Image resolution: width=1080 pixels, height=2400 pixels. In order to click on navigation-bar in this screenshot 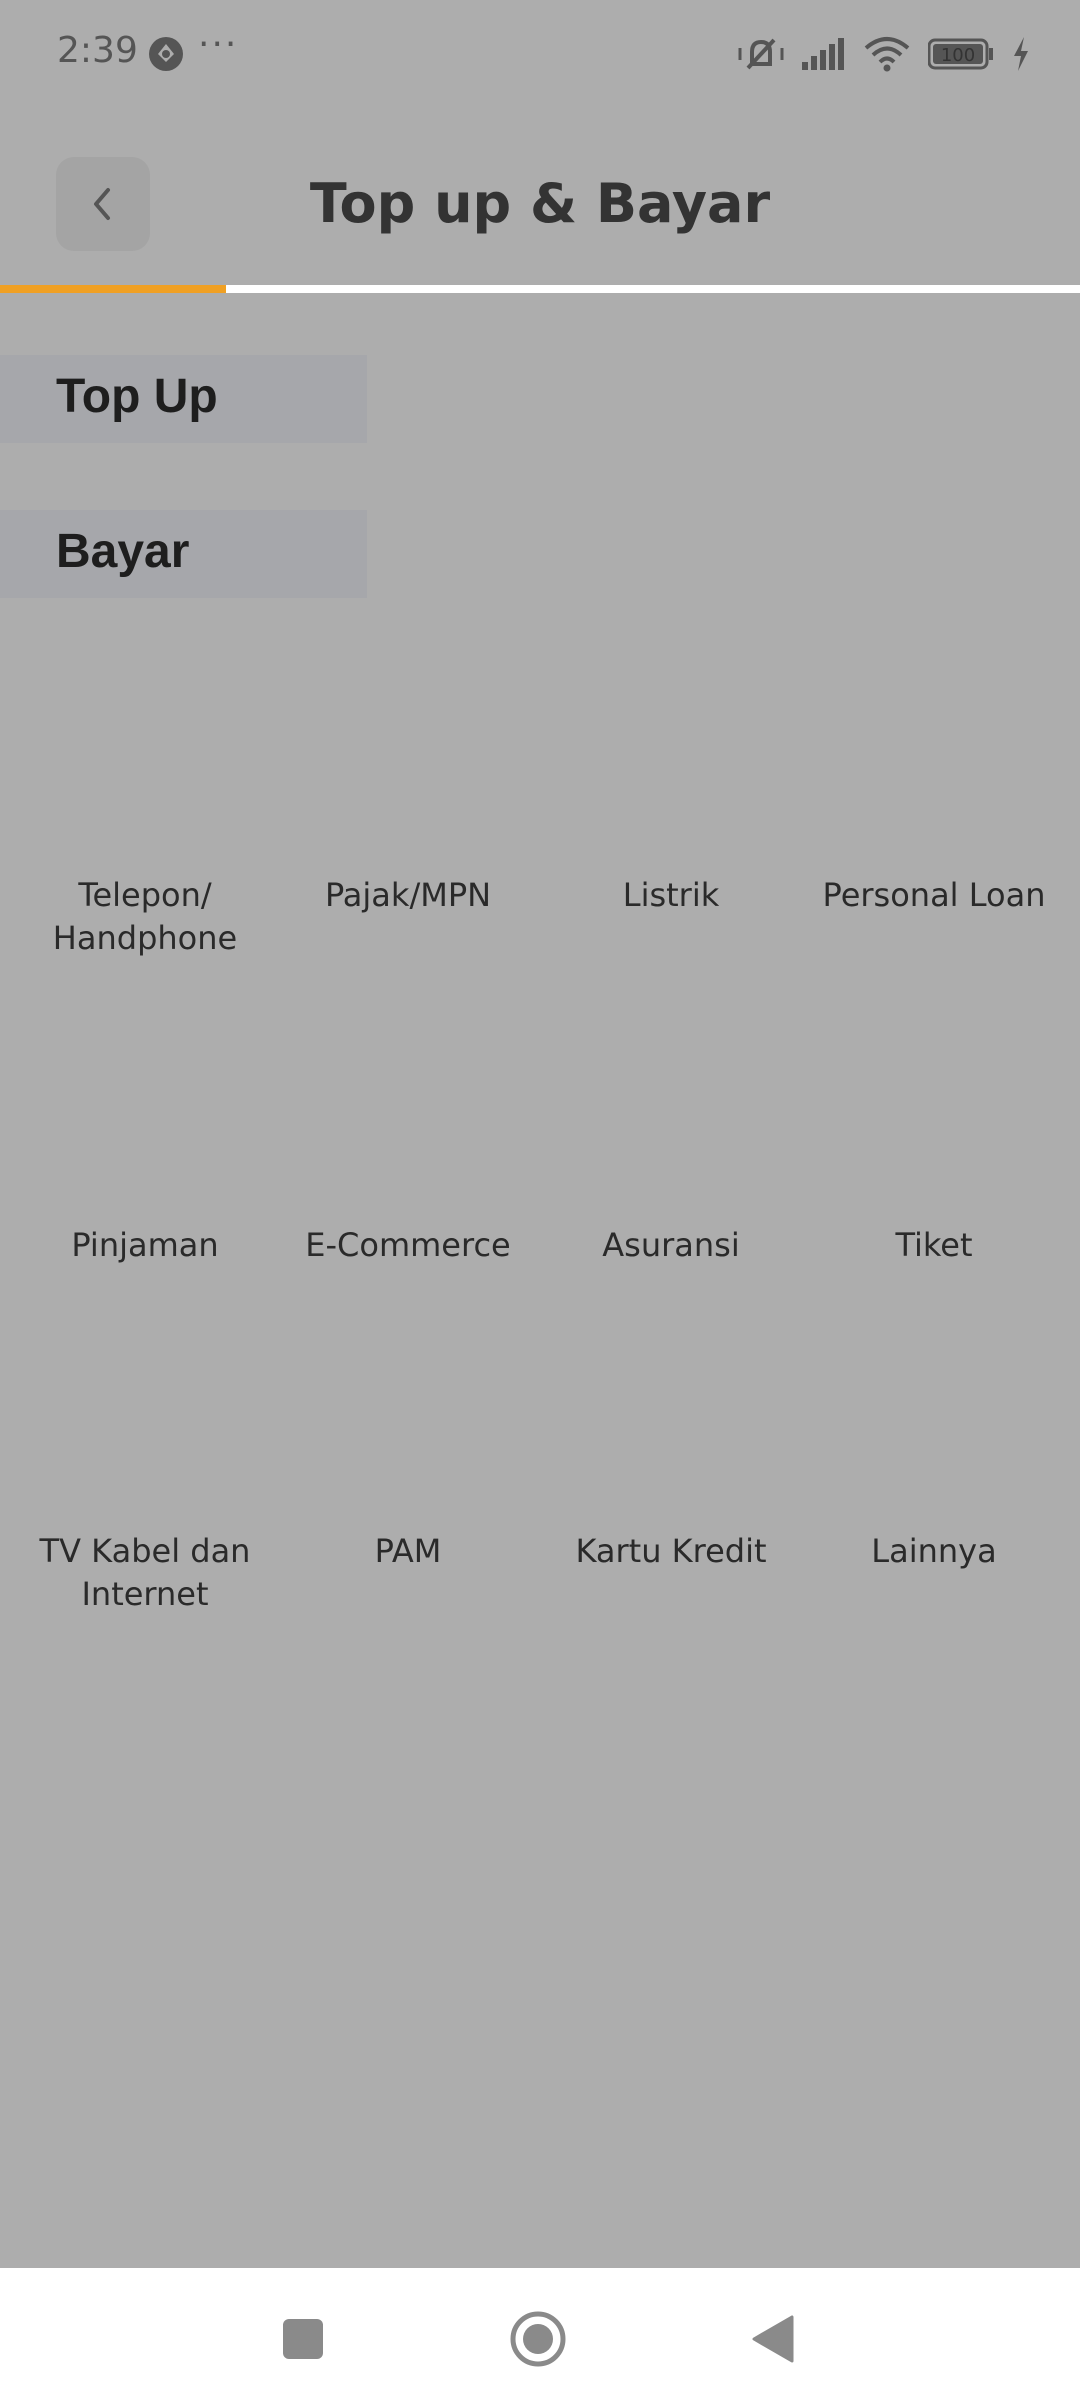, I will do `click(540, 2334)`.